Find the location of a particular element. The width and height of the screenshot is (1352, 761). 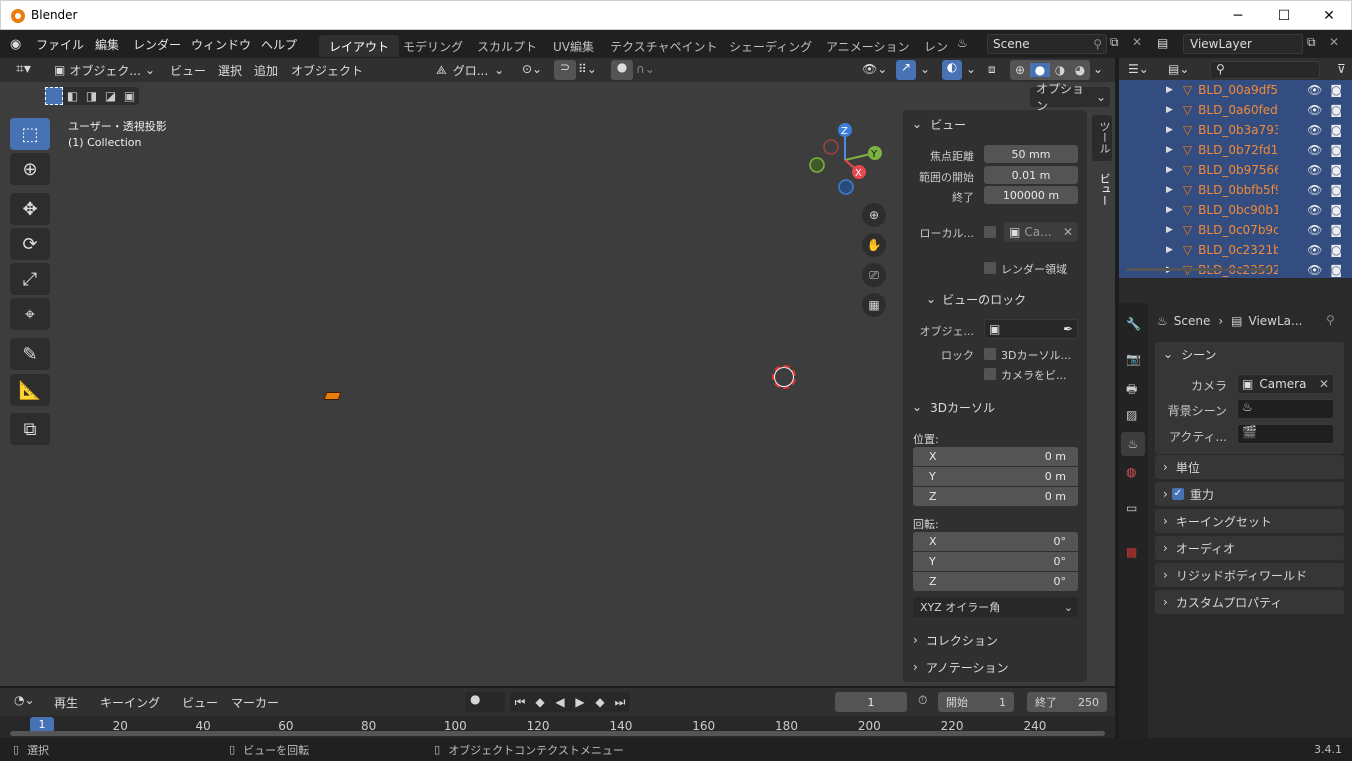

view-lock-header: ⌄ ビューのロック is located at coordinates (976, 299).